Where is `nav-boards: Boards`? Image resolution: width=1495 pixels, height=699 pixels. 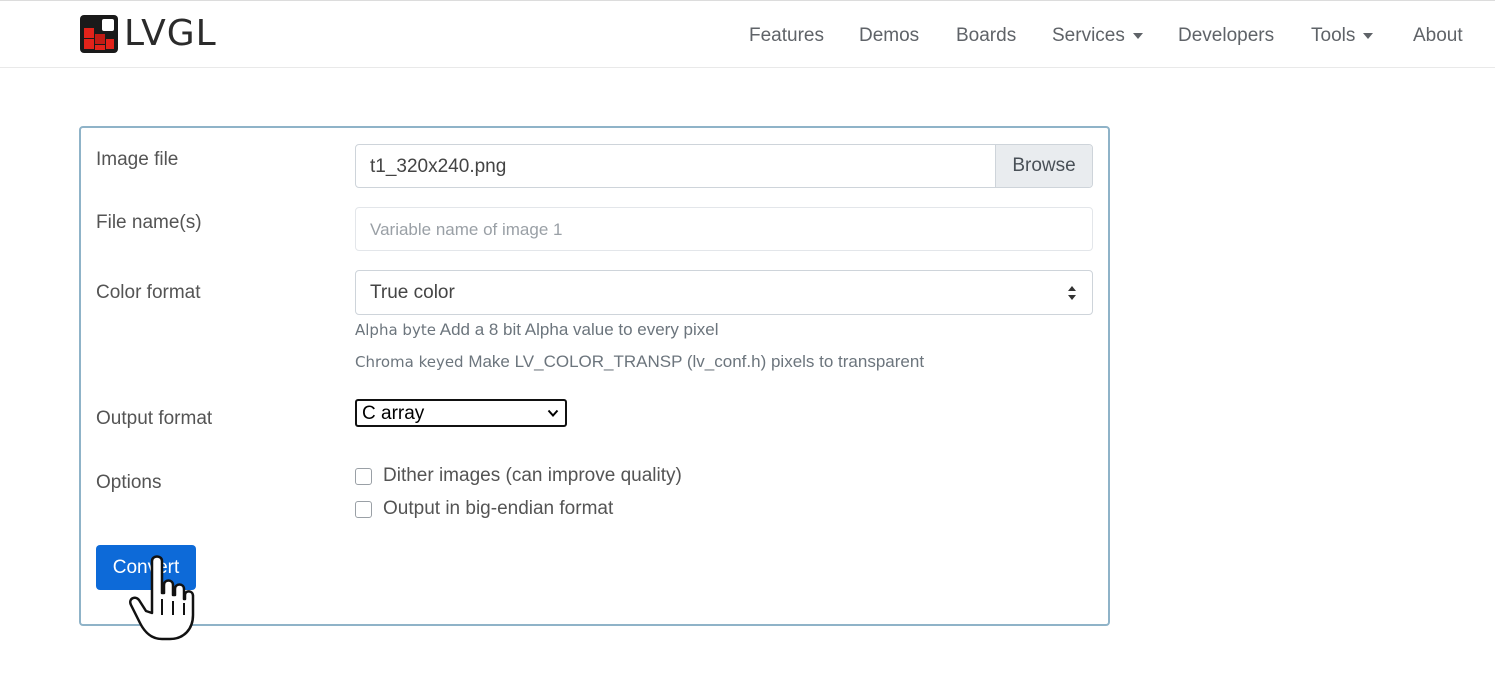 nav-boards: Boards is located at coordinates (986, 36).